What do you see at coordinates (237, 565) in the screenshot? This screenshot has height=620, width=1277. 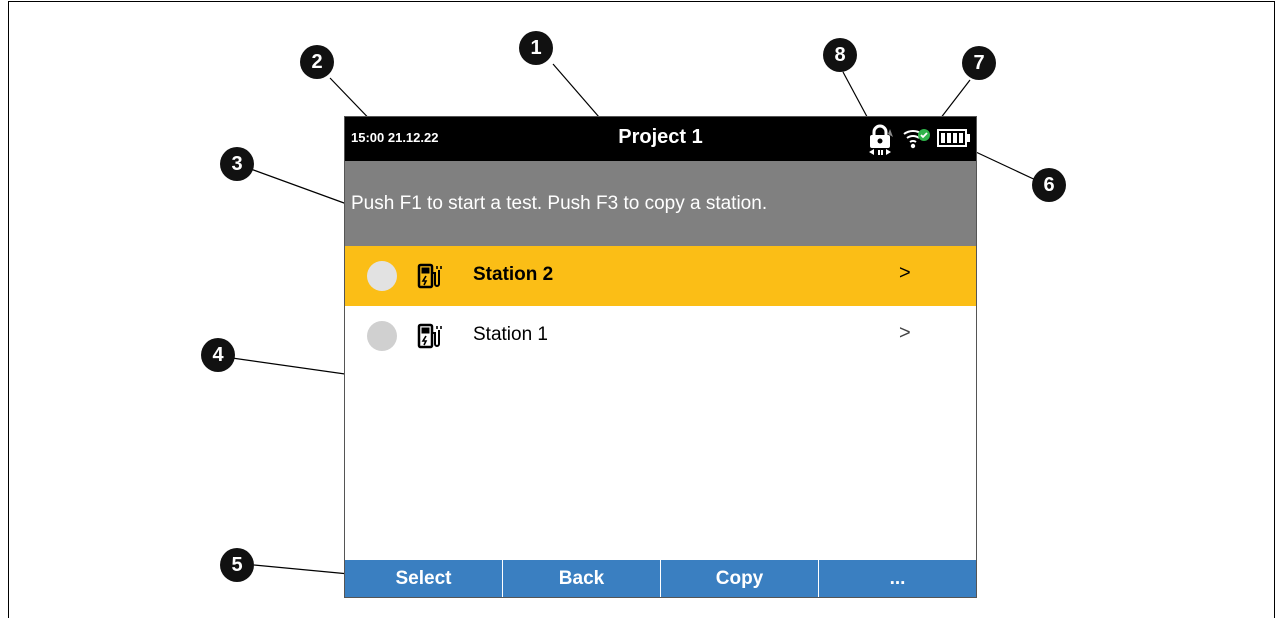 I see `callout-5: 5` at bounding box center [237, 565].